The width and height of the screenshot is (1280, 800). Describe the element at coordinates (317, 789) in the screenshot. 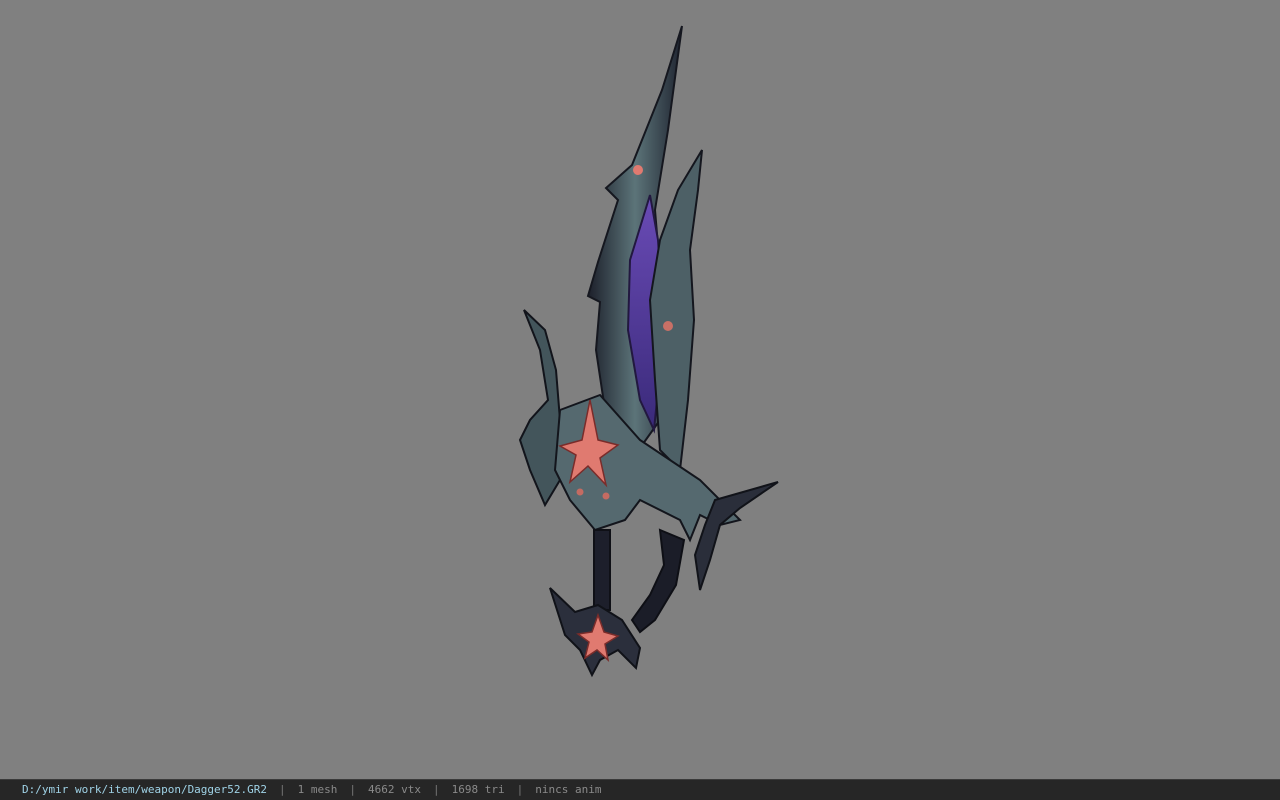

I see `mesh-count-label: 1 mesh` at that location.